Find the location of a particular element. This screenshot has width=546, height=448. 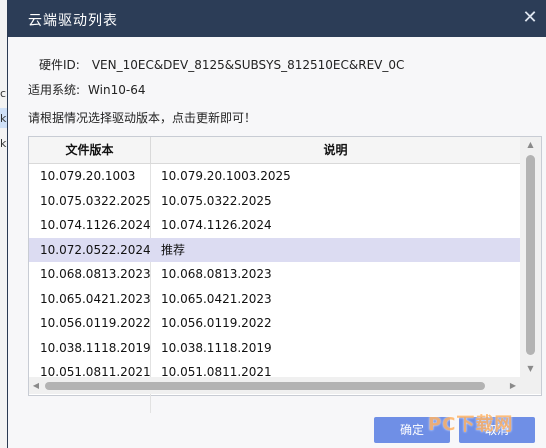

vertical-scrollbar: ▲ ▼ is located at coordinates (530, 257).